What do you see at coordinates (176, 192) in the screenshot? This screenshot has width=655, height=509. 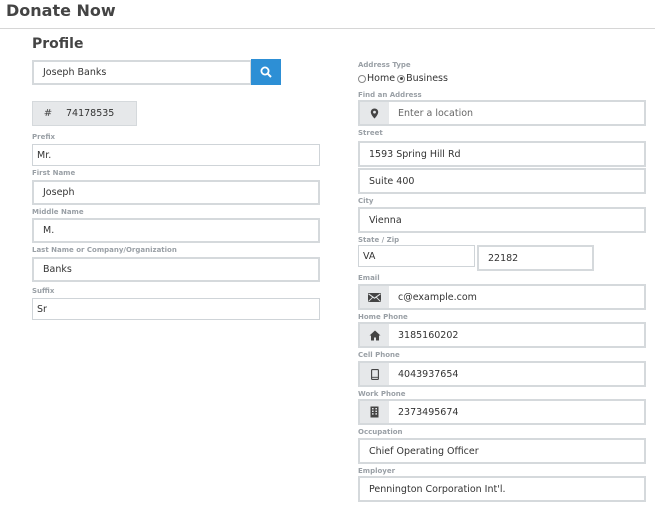 I see `first-name-field: Joseph` at bounding box center [176, 192].